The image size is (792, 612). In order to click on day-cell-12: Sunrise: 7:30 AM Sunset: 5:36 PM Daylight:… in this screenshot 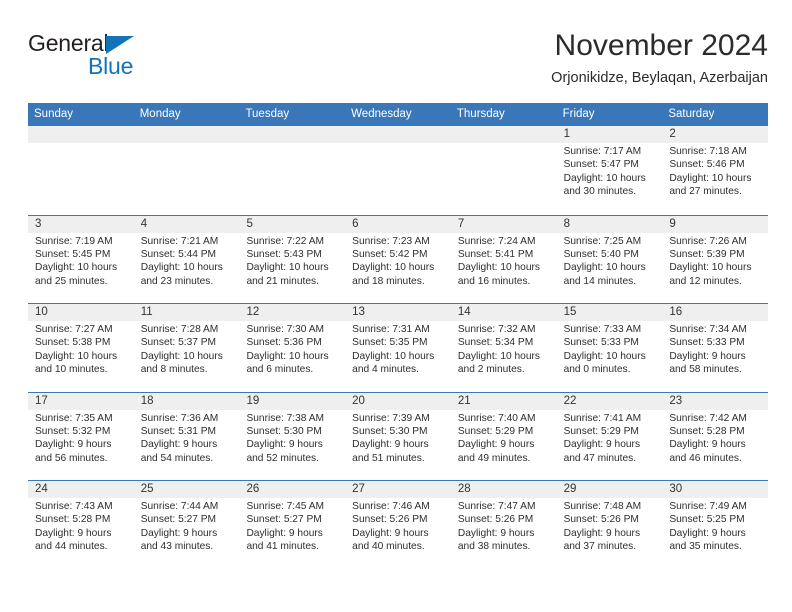, I will do `click(292, 349)`.